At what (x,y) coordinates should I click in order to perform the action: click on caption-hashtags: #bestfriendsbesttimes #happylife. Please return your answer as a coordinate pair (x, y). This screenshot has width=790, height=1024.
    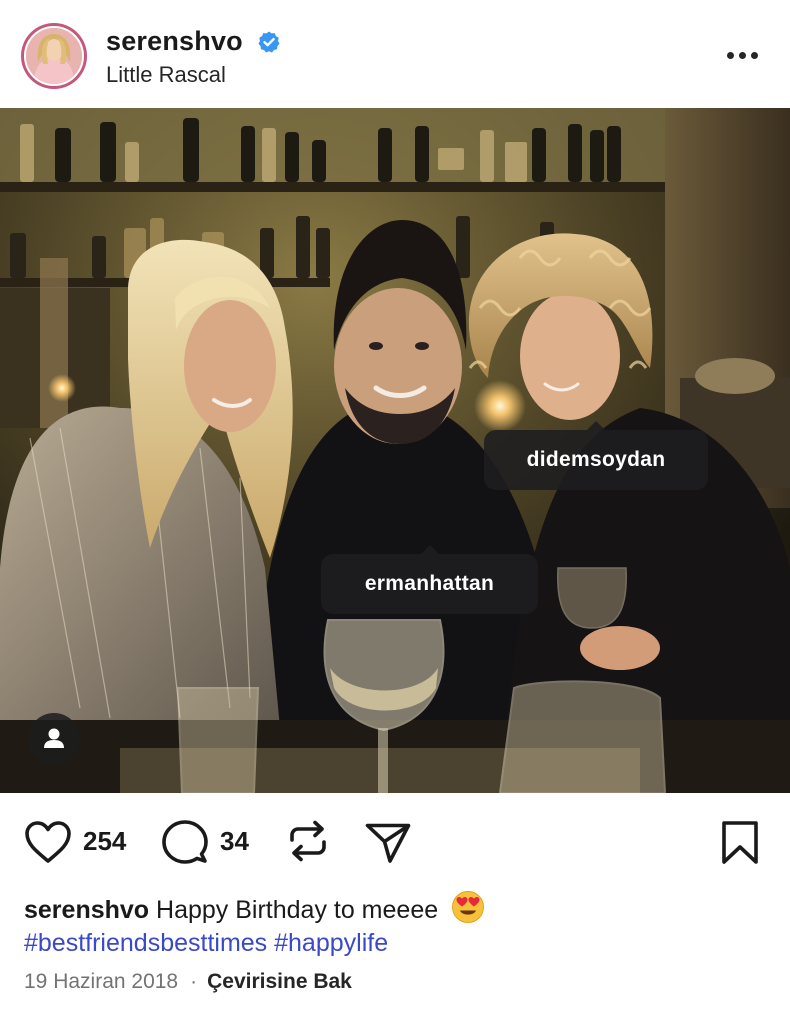
    Looking at the image, I should click on (394, 943).